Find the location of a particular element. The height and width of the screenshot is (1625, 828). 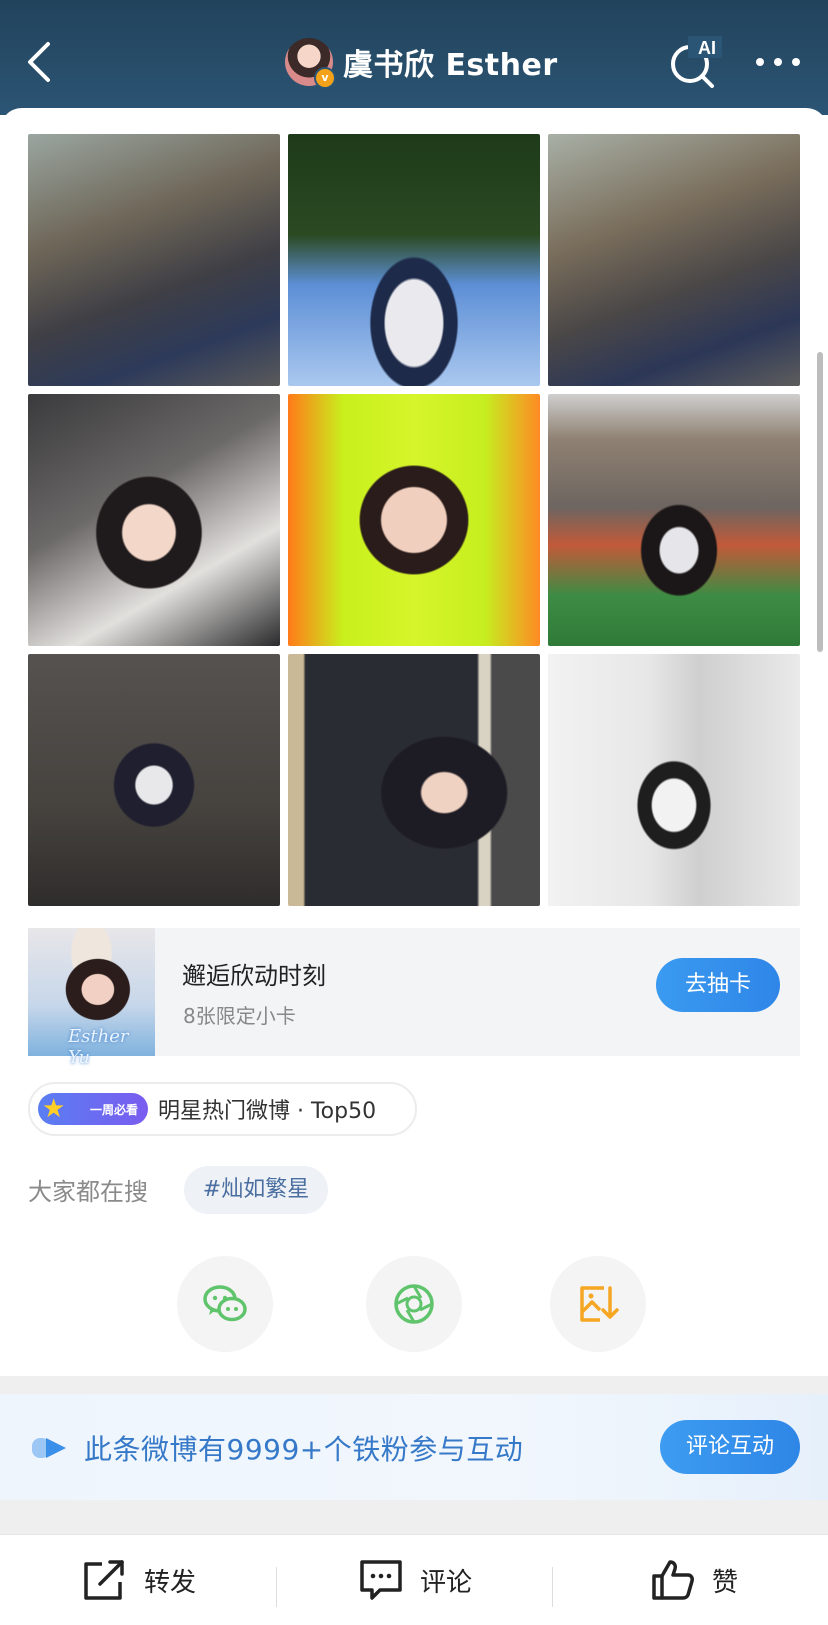

weekly-must-see-badge: ★ 一周必看 is located at coordinates (93, 1109).